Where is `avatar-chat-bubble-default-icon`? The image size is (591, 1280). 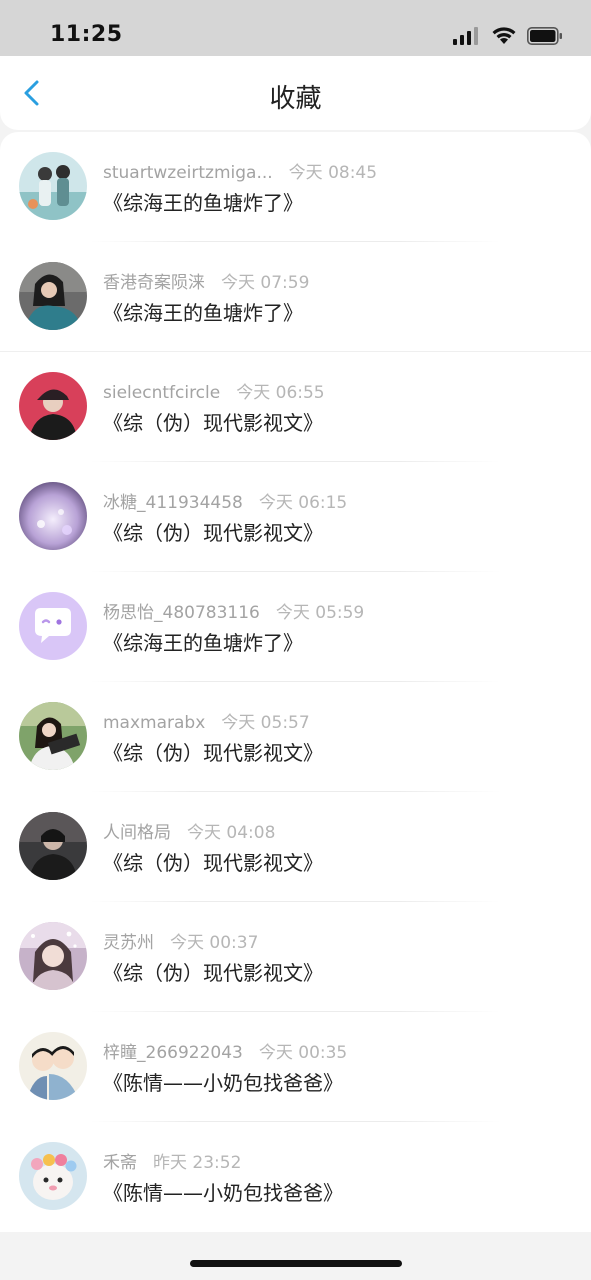
avatar-chat-bubble-default-icon is located at coordinates (53, 626).